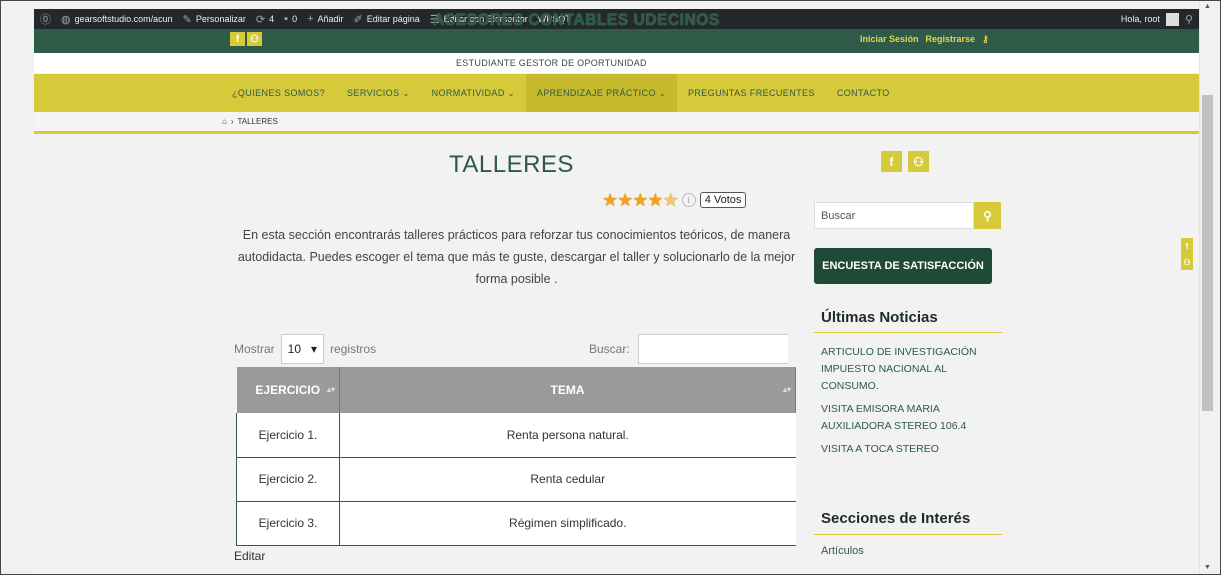 This screenshot has height=575, width=1221. What do you see at coordinates (260, 19) in the screenshot?
I see `refresh-icon: ⟳` at bounding box center [260, 19].